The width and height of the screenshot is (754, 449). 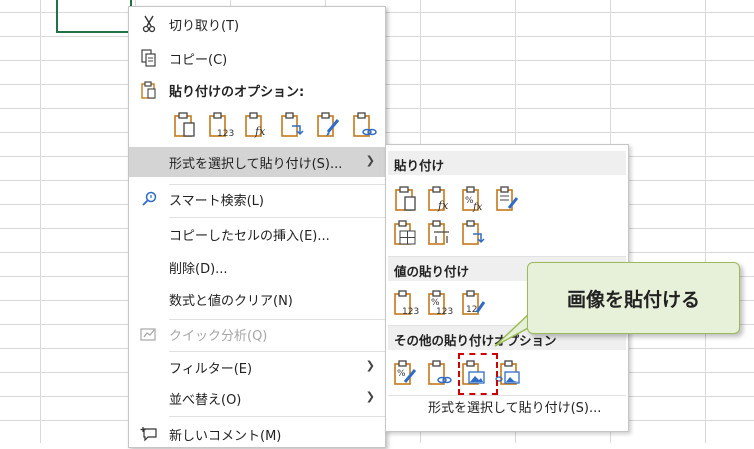 I want to click on submenu-values-row: 123 % 123 12, so click(x=440, y=303).